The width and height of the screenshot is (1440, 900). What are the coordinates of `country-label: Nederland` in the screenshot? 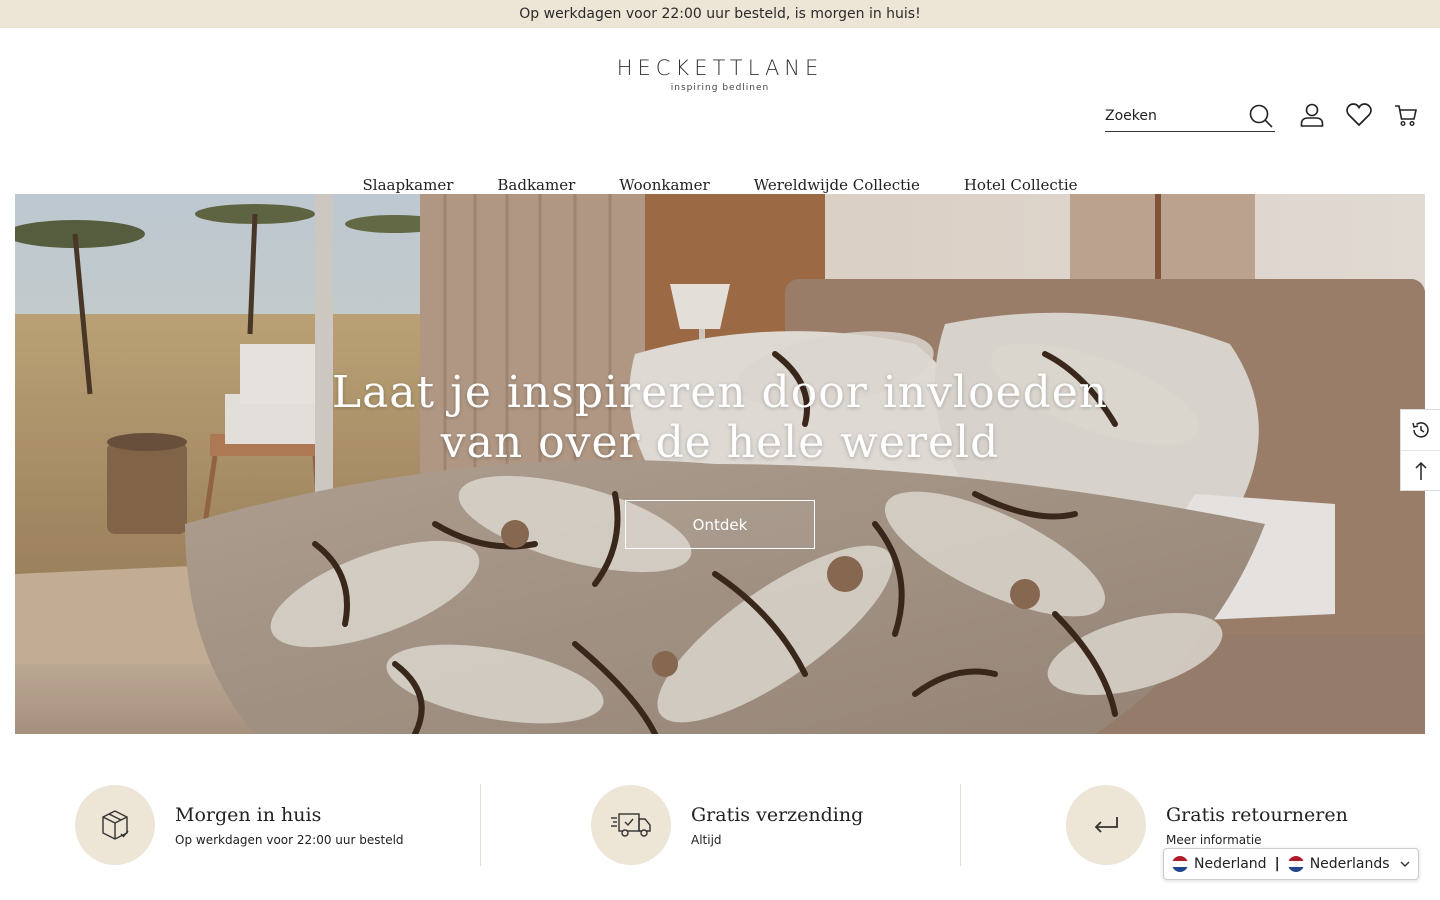 It's located at (1230, 864).